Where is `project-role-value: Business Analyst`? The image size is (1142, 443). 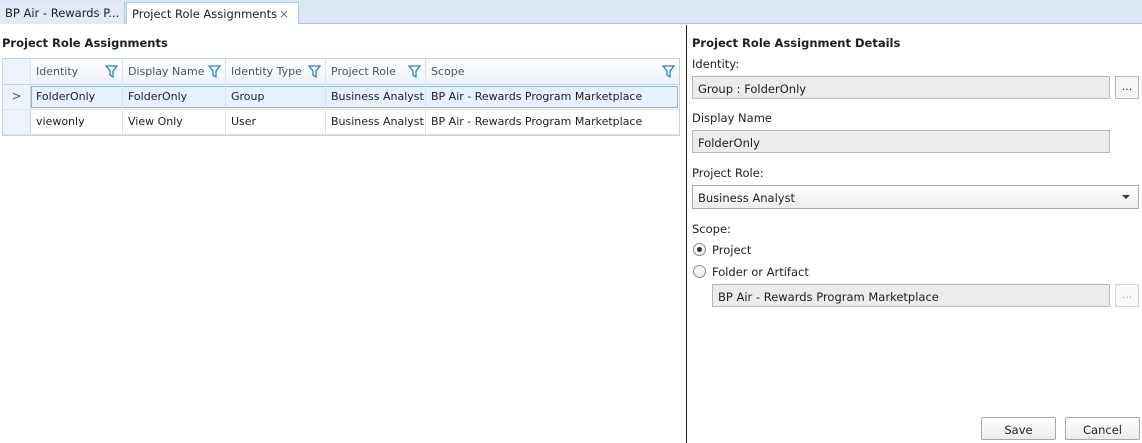 project-role-value: Business Analyst is located at coordinates (747, 198).